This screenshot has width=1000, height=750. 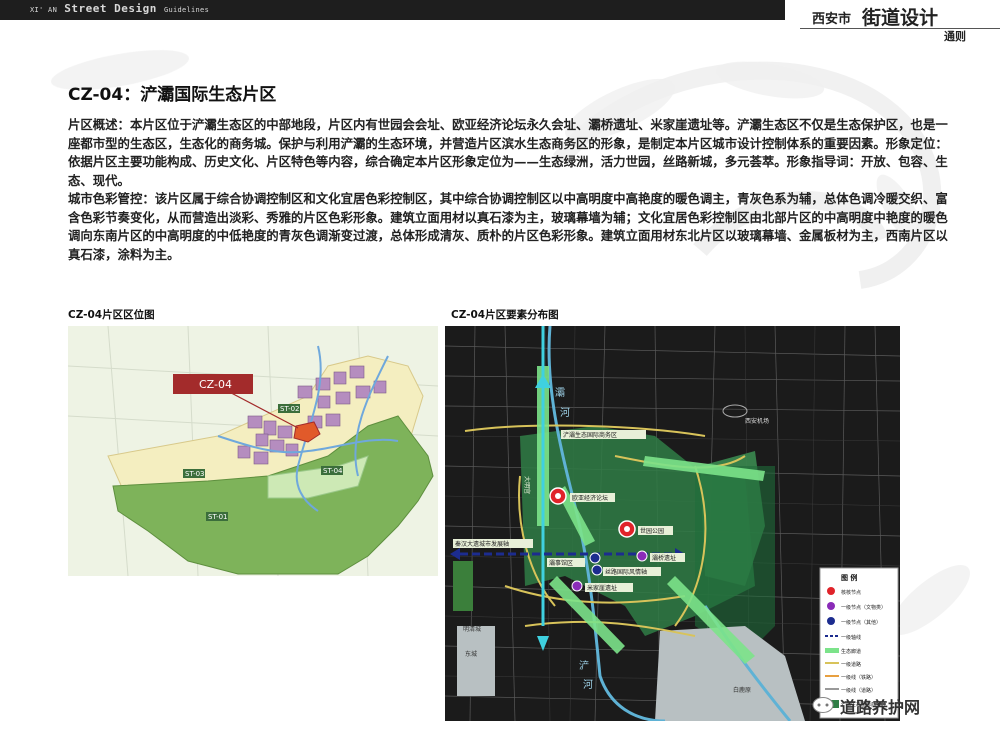 I want to click on callout-label: CZ-04, so click(x=215, y=384).